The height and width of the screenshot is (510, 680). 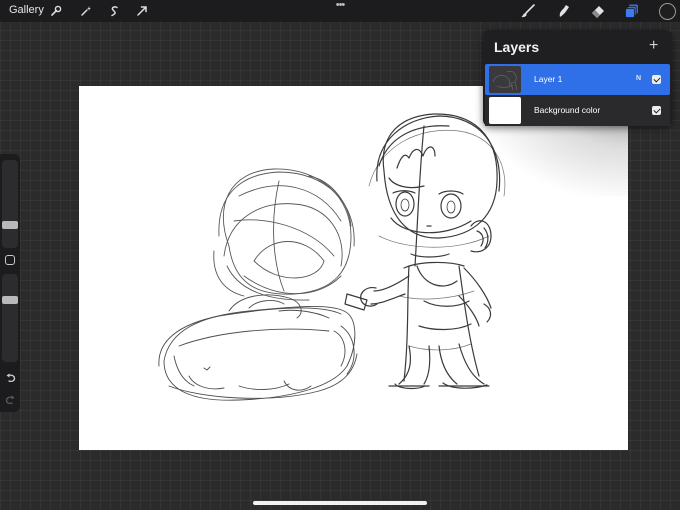 What do you see at coordinates (10, 399) in the screenshot?
I see `redo-icon` at bounding box center [10, 399].